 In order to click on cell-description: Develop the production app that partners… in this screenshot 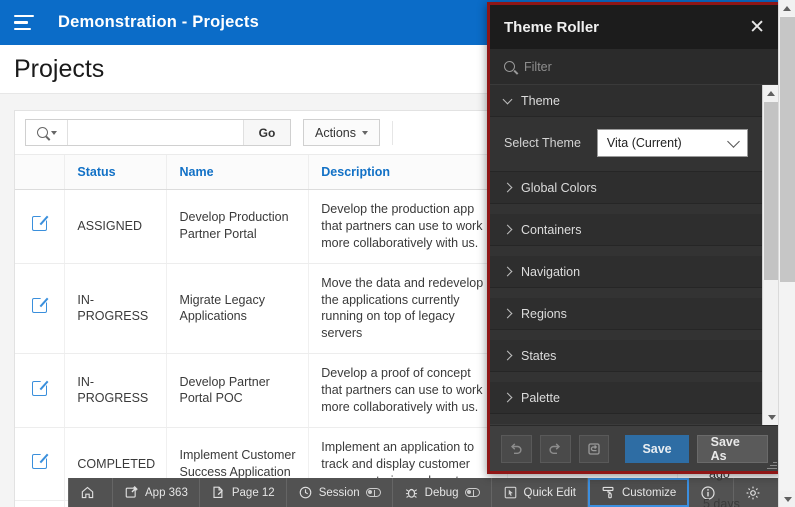, I will do `click(408, 226)`.